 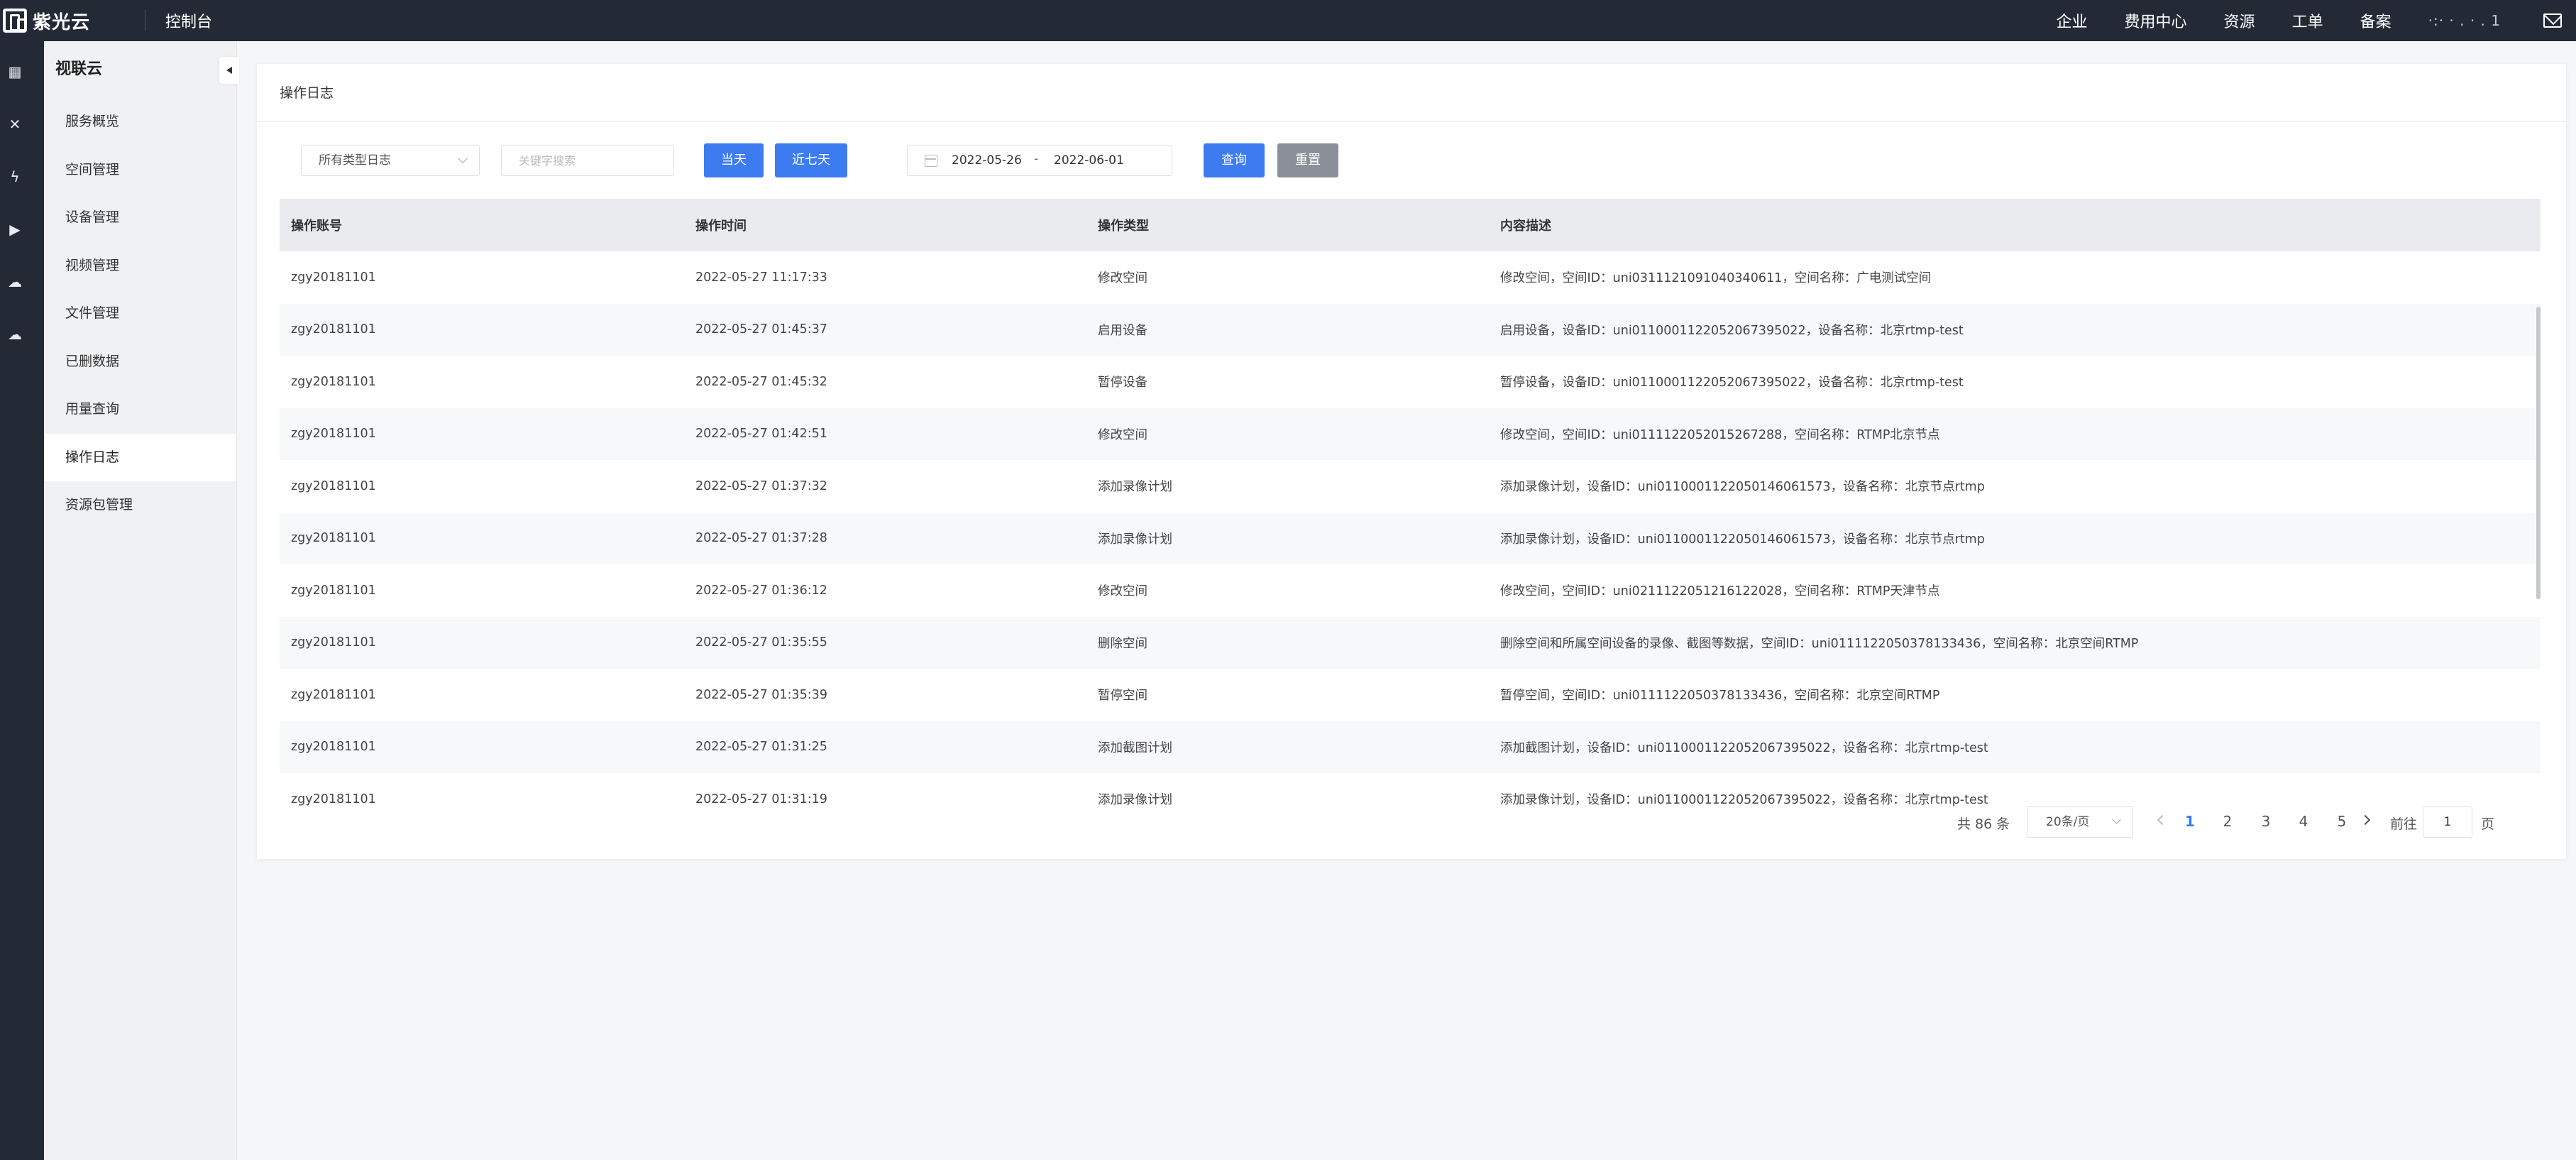 I want to click on goto-label: 前往, so click(x=2404, y=824).